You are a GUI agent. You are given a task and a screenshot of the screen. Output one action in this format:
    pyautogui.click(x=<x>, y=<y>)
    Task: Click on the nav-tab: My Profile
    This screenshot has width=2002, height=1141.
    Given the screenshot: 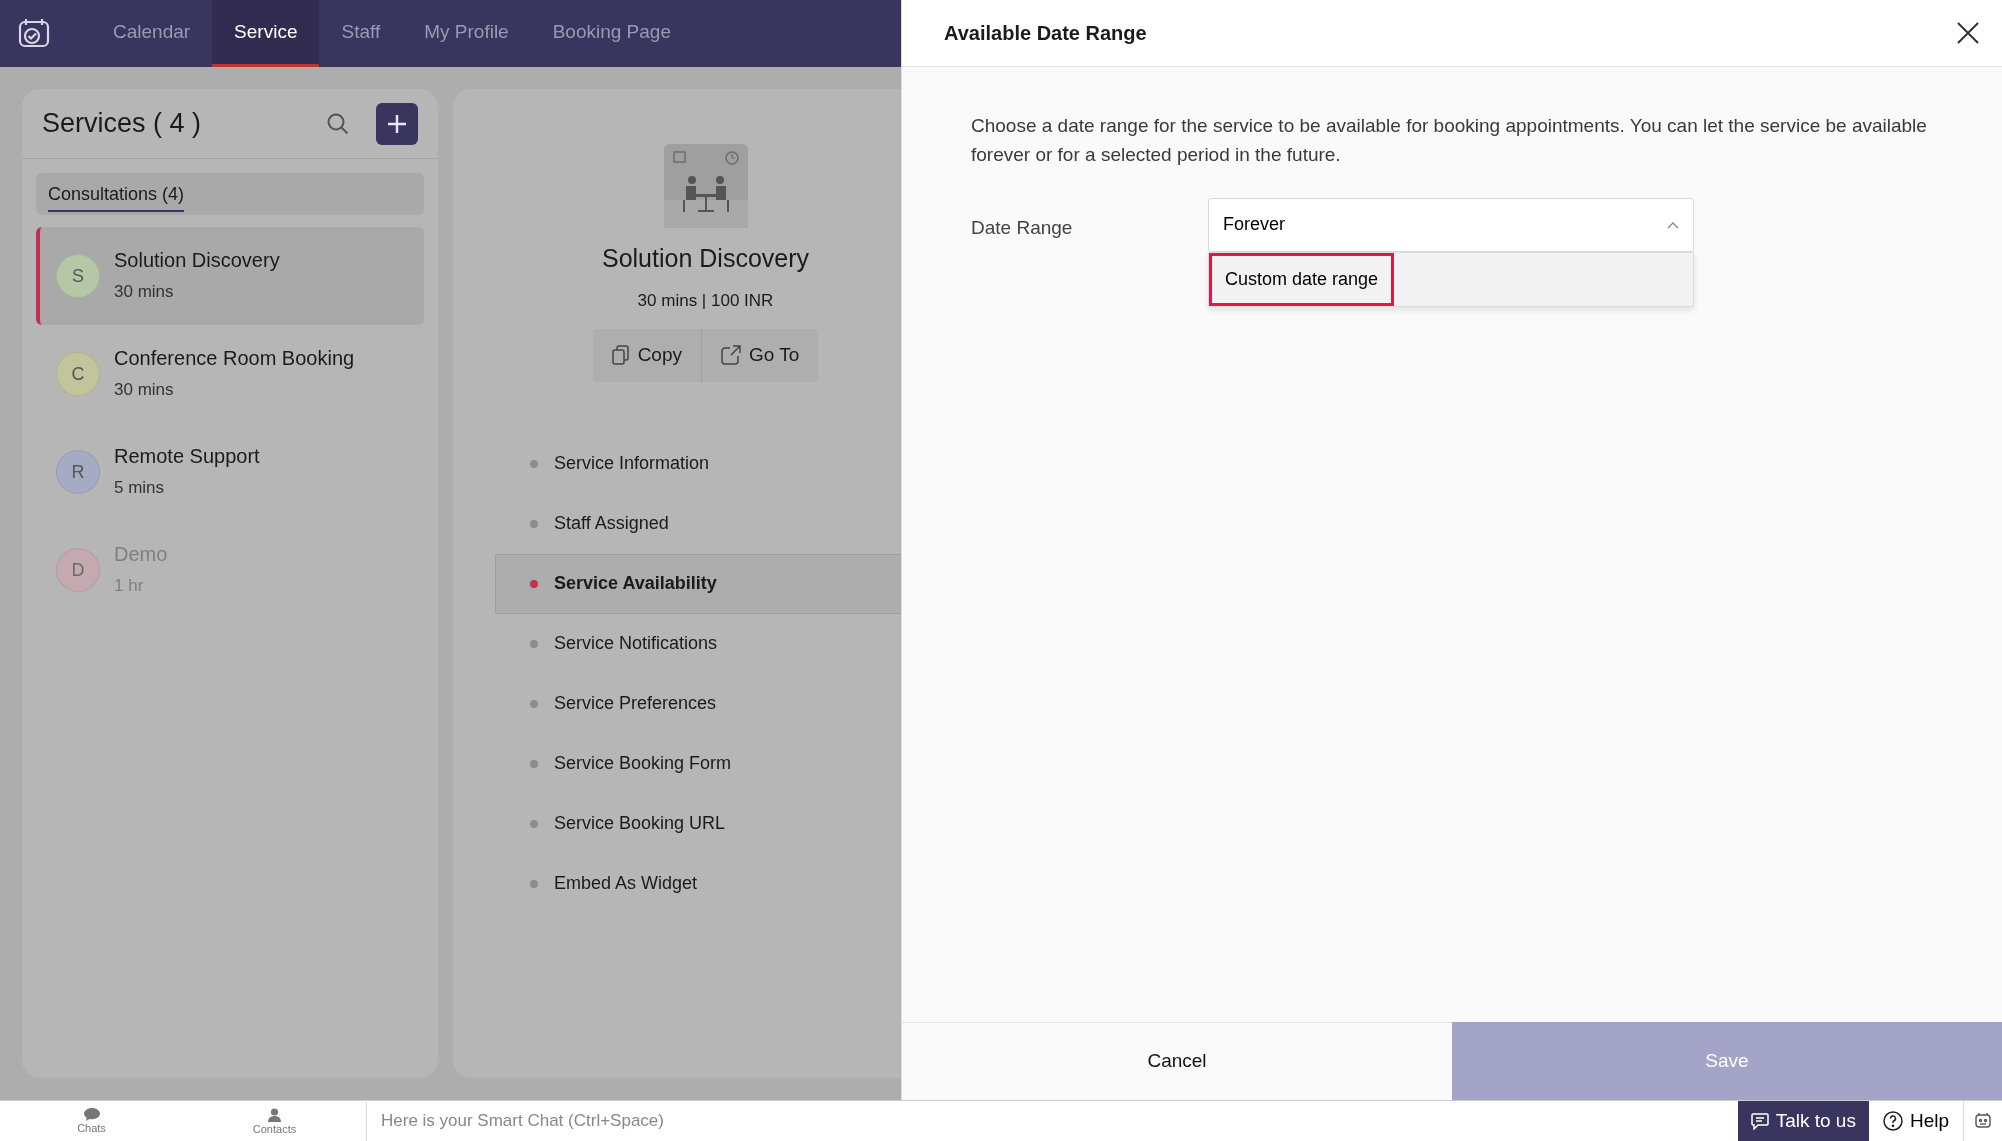 What is the action you would take?
    pyautogui.click(x=466, y=33)
    